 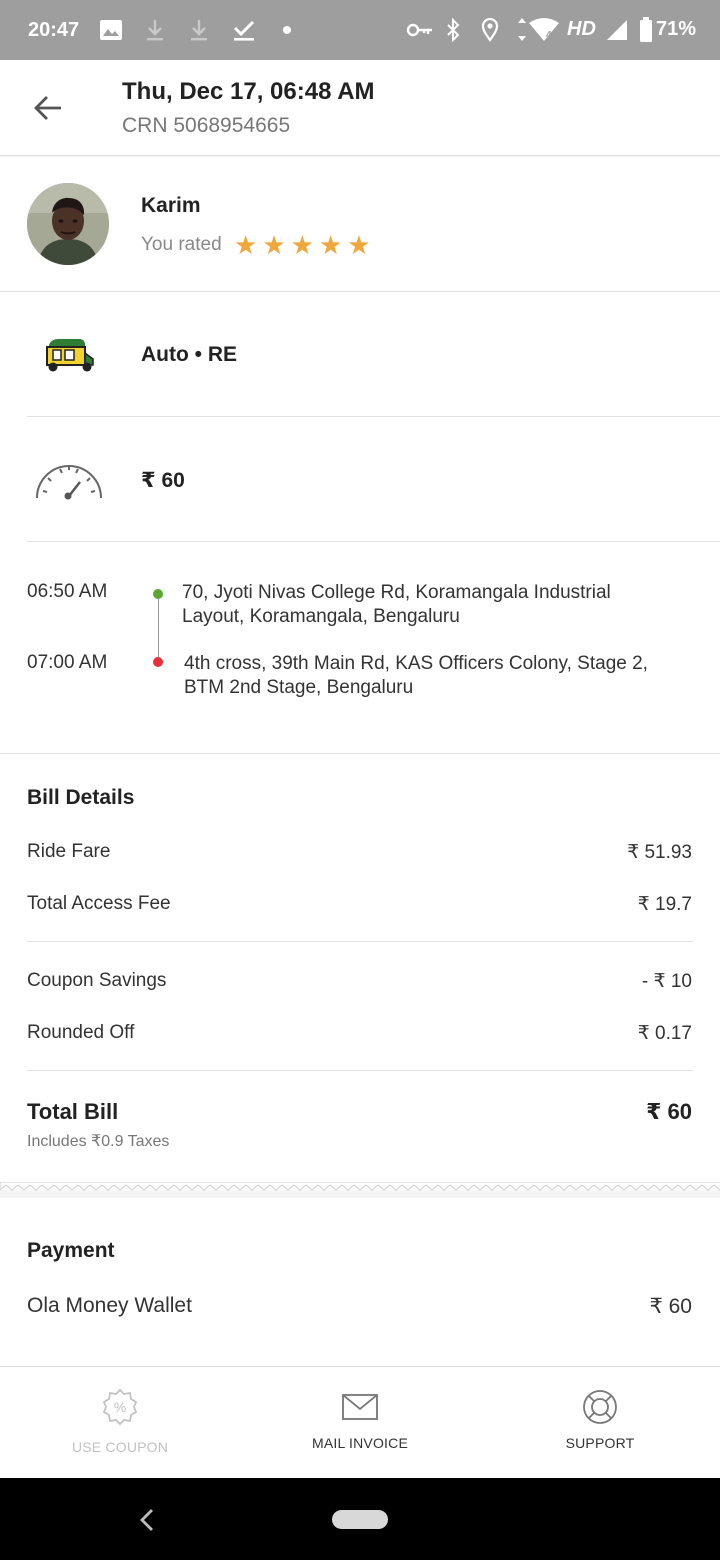 What do you see at coordinates (664, 904) in the screenshot?
I see `access-fee-value: ₹ 19.7` at bounding box center [664, 904].